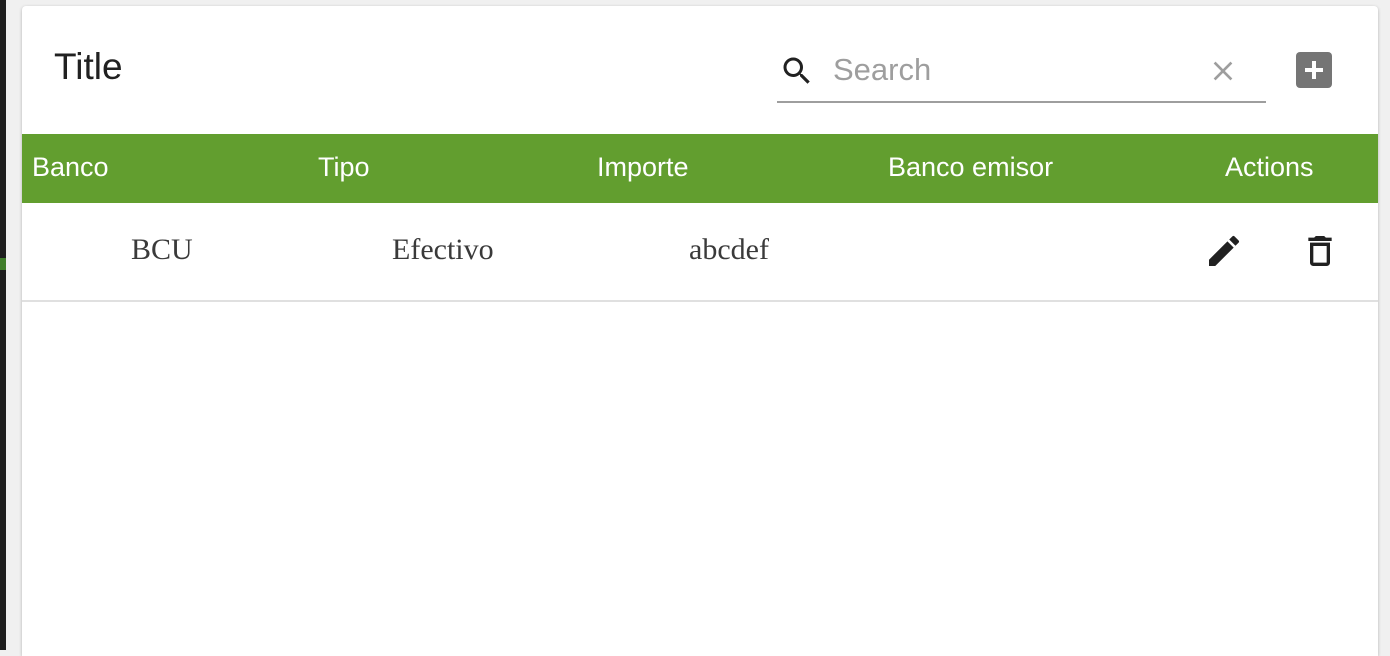 This screenshot has width=1390, height=656. What do you see at coordinates (729, 249) in the screenshot?
I see `cell-importe: abcdef` at bounding box center [729, 249].